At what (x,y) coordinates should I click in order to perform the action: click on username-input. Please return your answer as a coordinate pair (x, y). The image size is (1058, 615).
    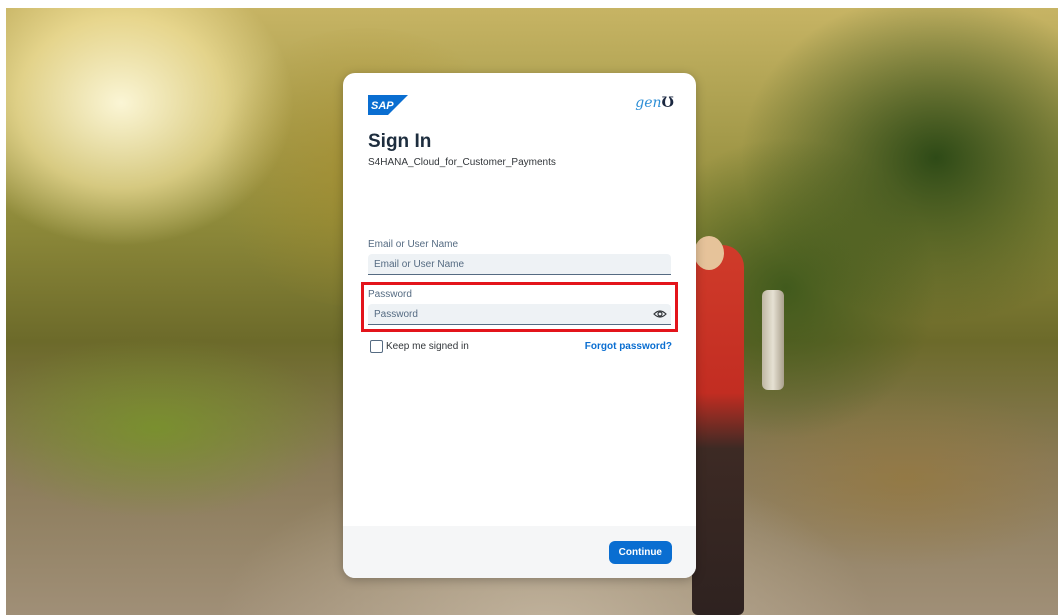
    Looking at the image, I should click on (519, 264).